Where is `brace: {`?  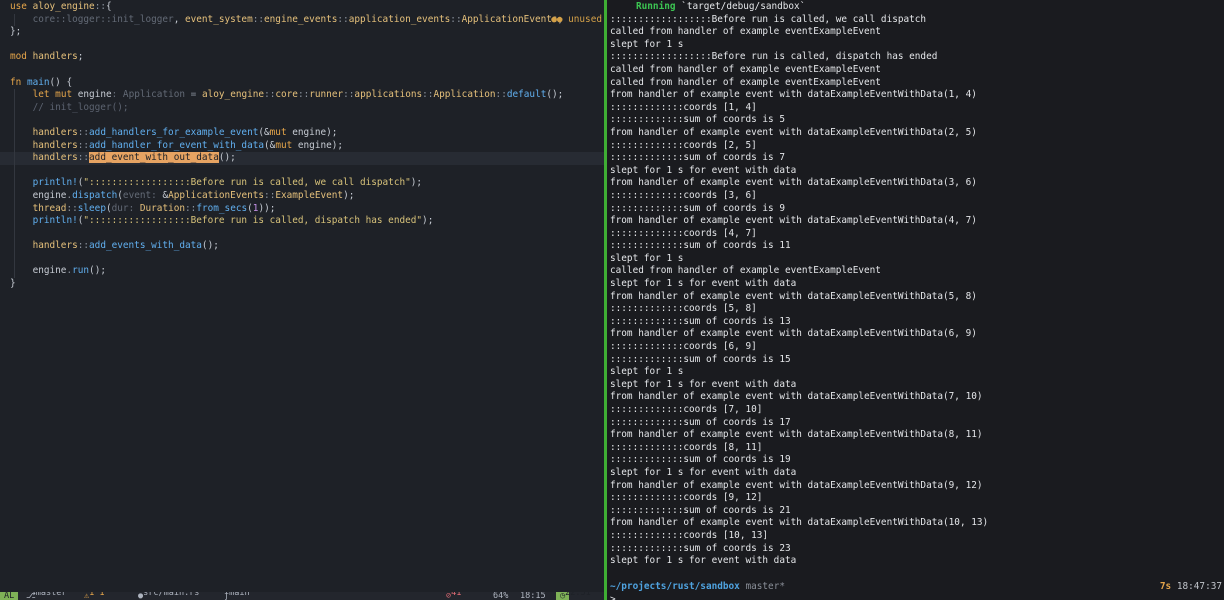
brace: { is located at coordinates (108, 6).